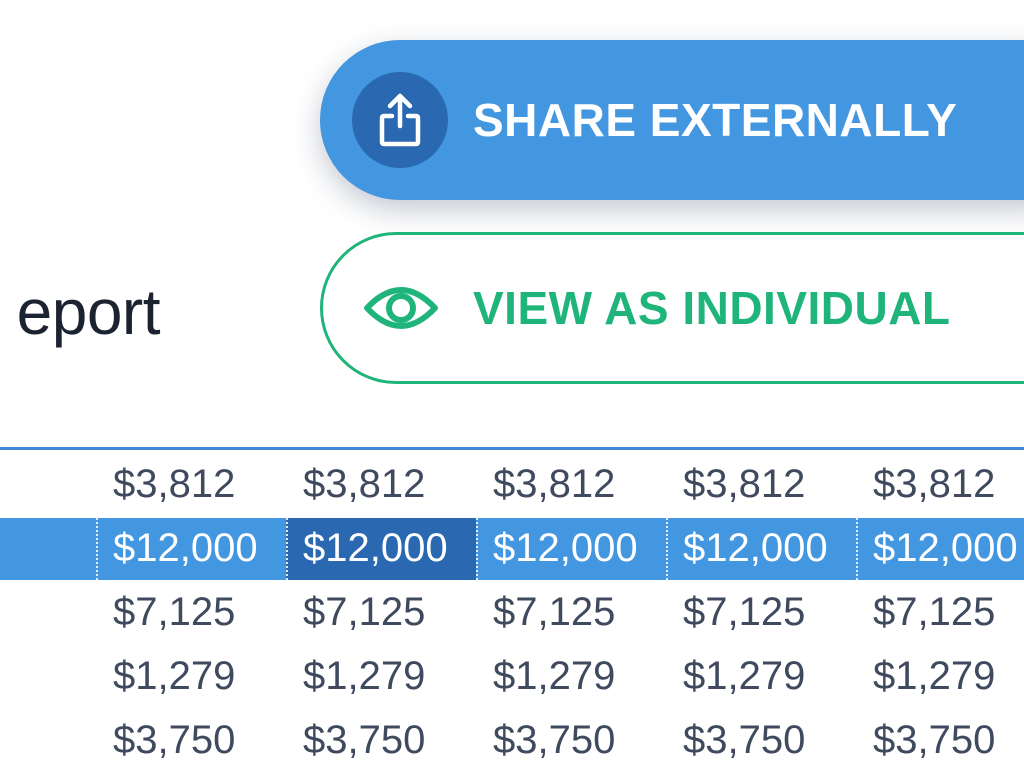  I want to click on share-externally-label: SHARE EXTERNALLY, so click(715, 120).